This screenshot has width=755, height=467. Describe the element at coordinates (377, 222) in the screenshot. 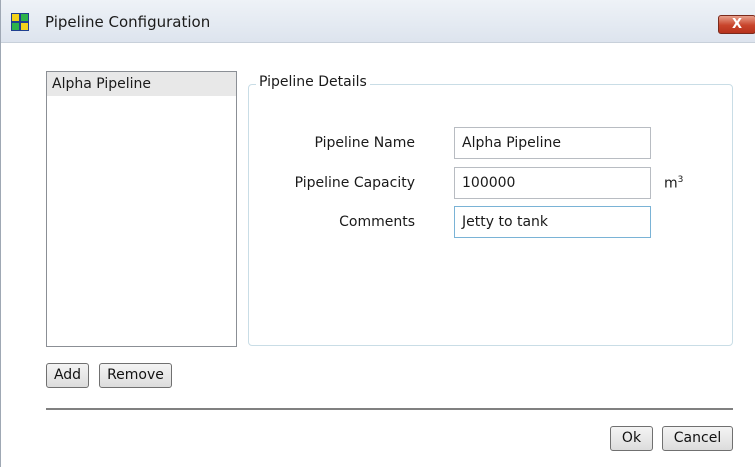

I see `comments-label: Comments` at that location.